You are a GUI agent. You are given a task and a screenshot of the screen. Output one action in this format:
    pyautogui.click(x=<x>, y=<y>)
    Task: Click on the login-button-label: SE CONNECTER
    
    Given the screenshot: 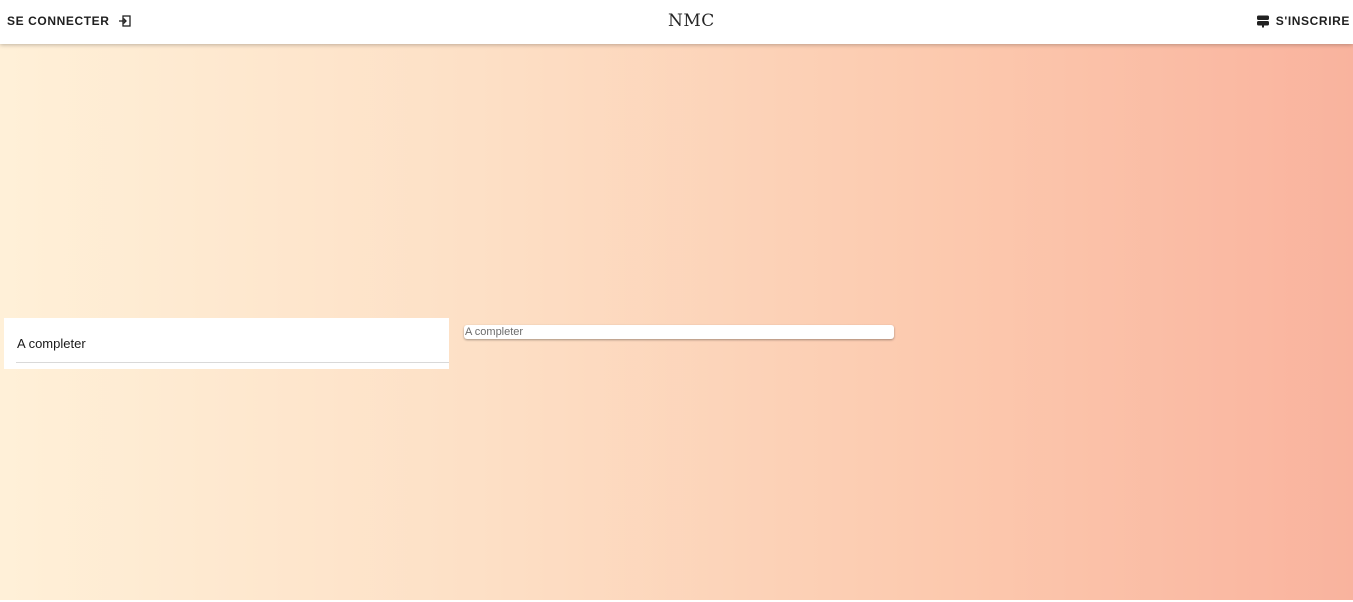 What is the action you would take?
    pyautogui.click(x=58, y=21)
    